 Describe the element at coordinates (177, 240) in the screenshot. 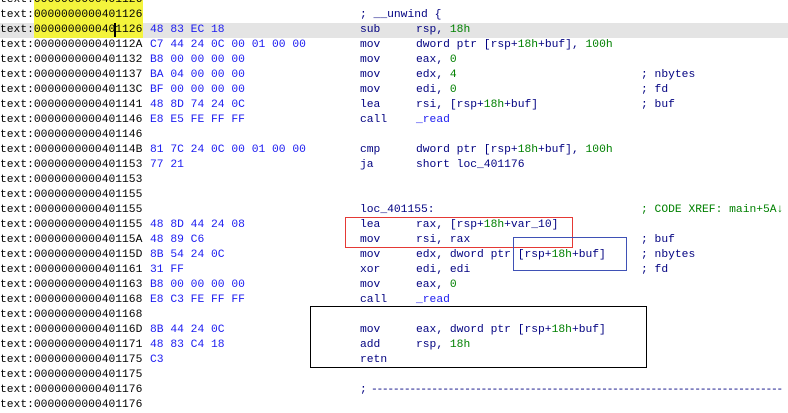

I see `opcode-bytes: 48 89 C6` at that location.